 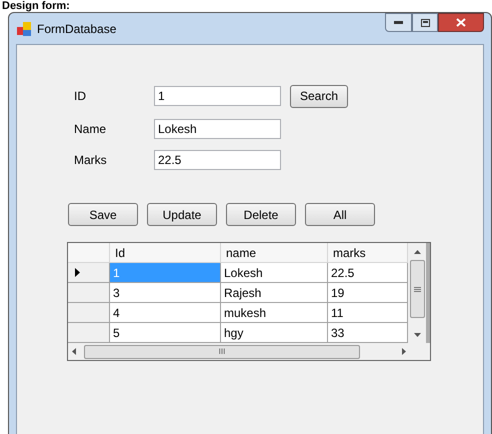 I want to click on table-cell: 33, so click(x=368, y=332).